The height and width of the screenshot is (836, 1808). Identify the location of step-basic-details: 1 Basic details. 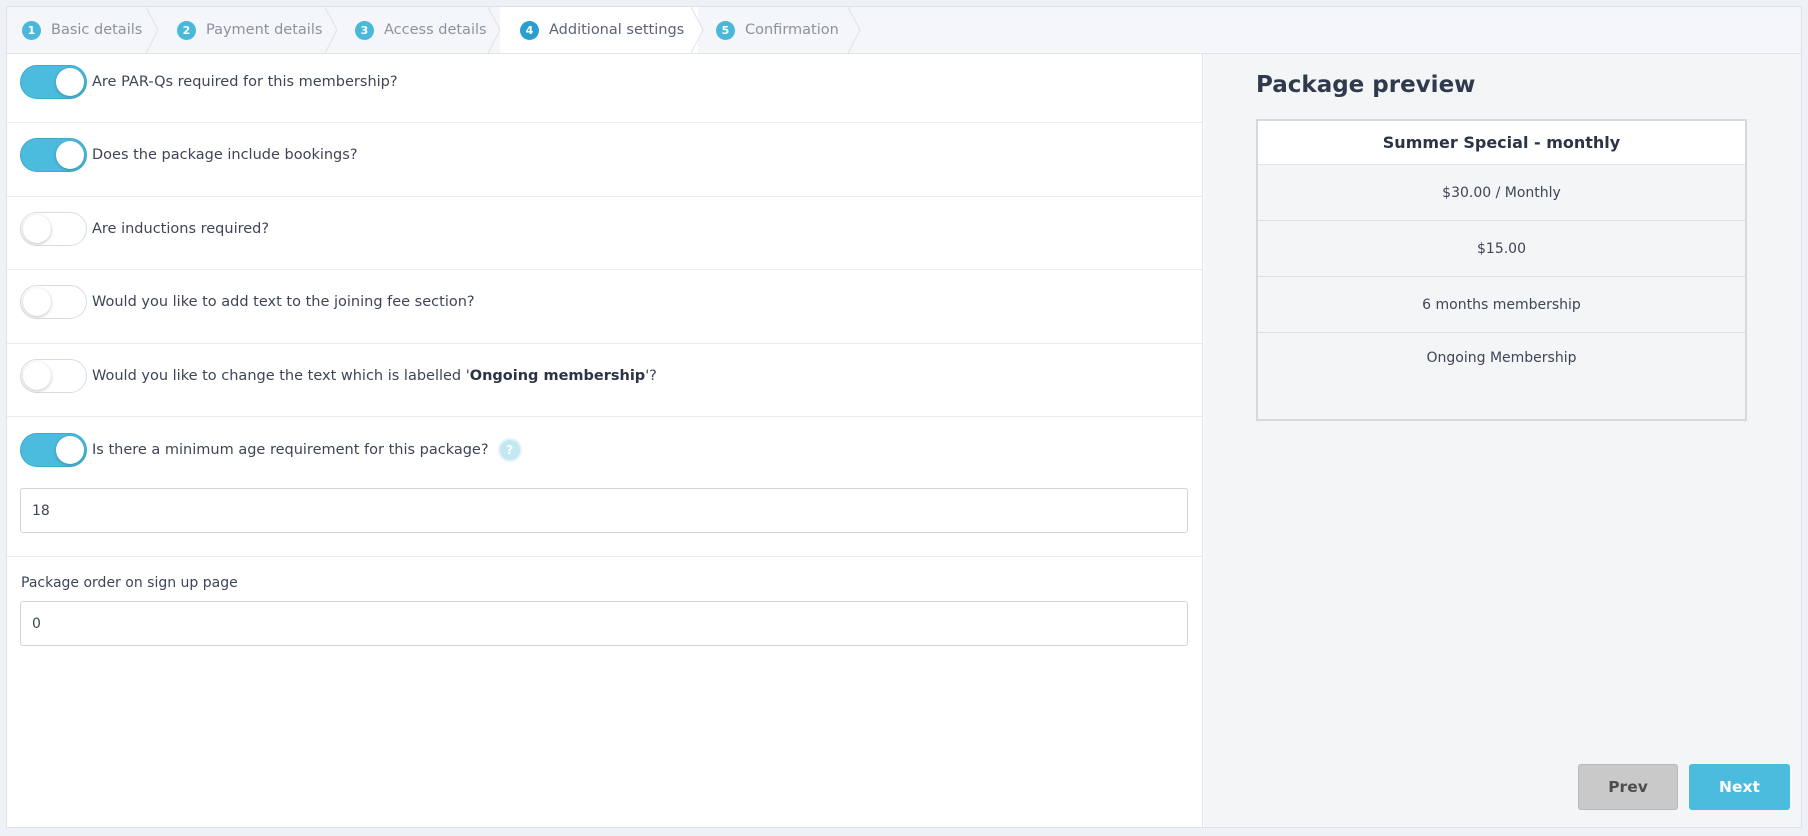
(82, 30).